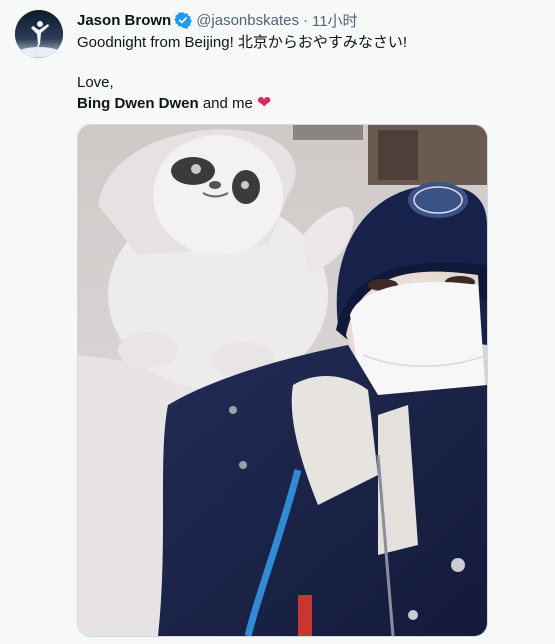 The width and height of the screenshot is (555, 644). I want to click on tweet-text-rest: and me, so click(228, 103).